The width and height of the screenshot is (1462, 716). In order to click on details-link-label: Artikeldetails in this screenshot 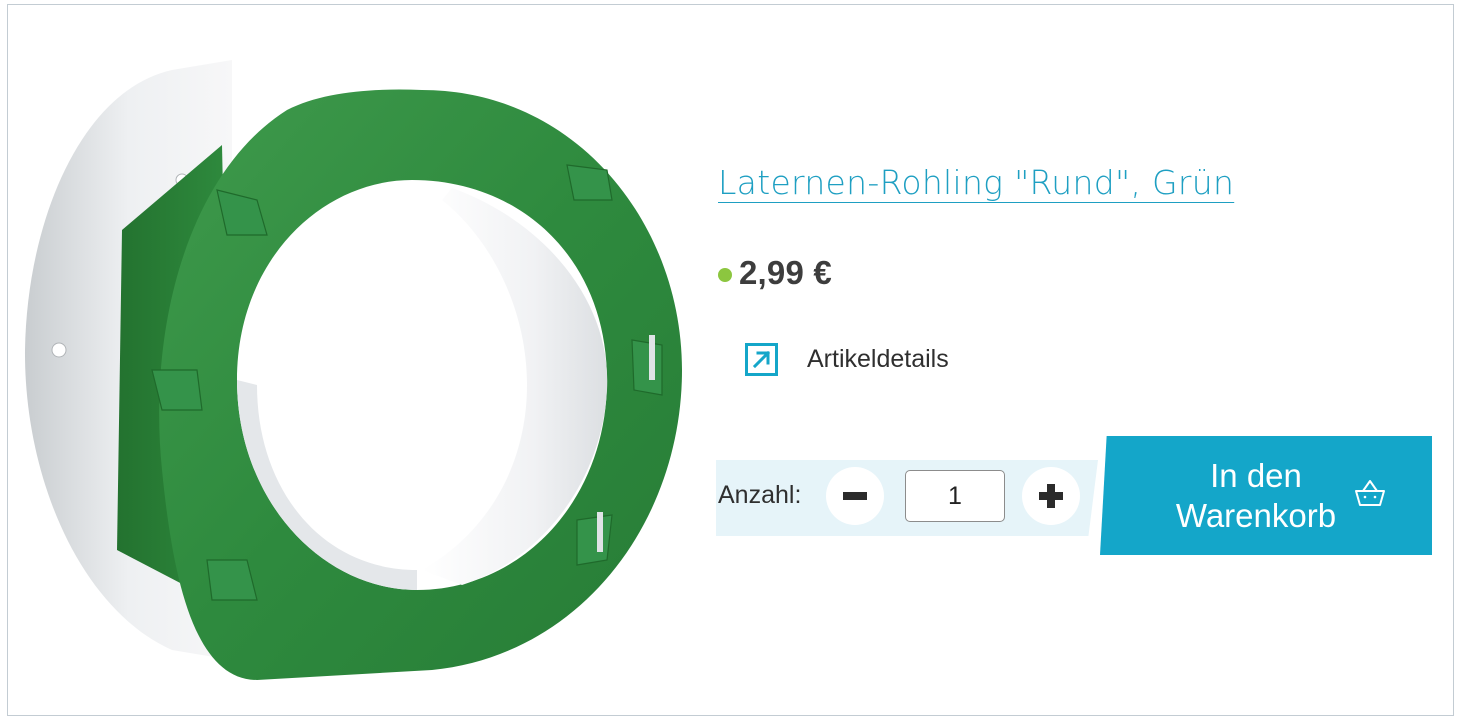, I will do `click(878, 359)`.